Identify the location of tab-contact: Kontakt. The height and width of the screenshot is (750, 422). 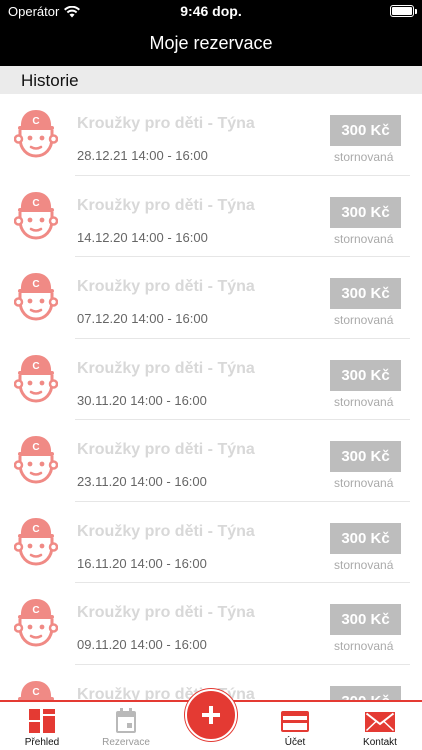
(380, 726).